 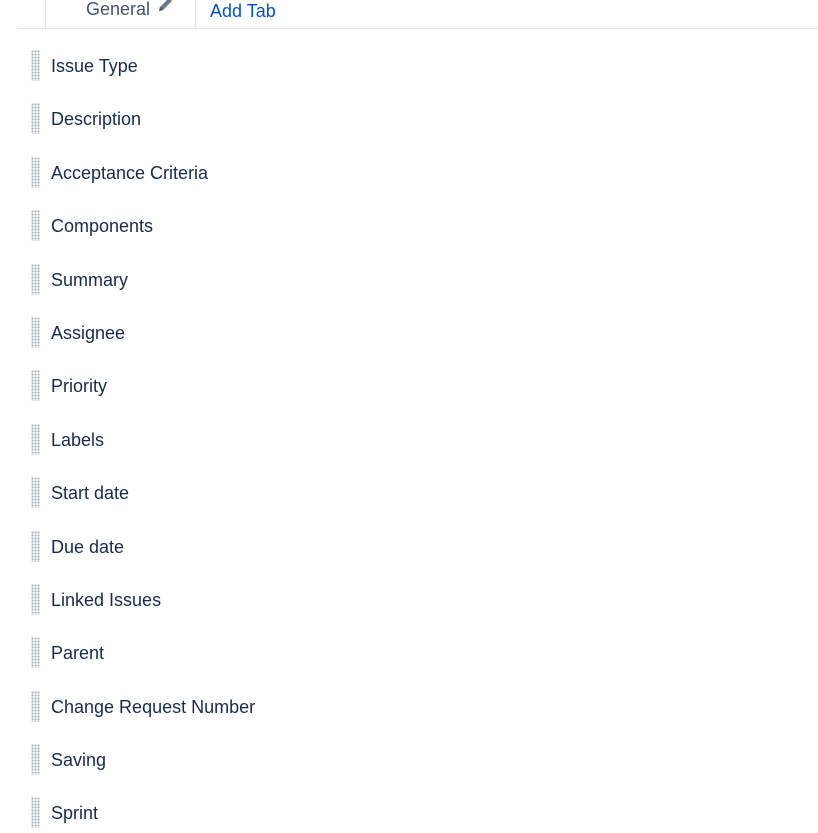 What do you see at coordinates (106, 599) in the screenshot?
I see `field-label: Linked Issues` at bounding box center [106, 599].